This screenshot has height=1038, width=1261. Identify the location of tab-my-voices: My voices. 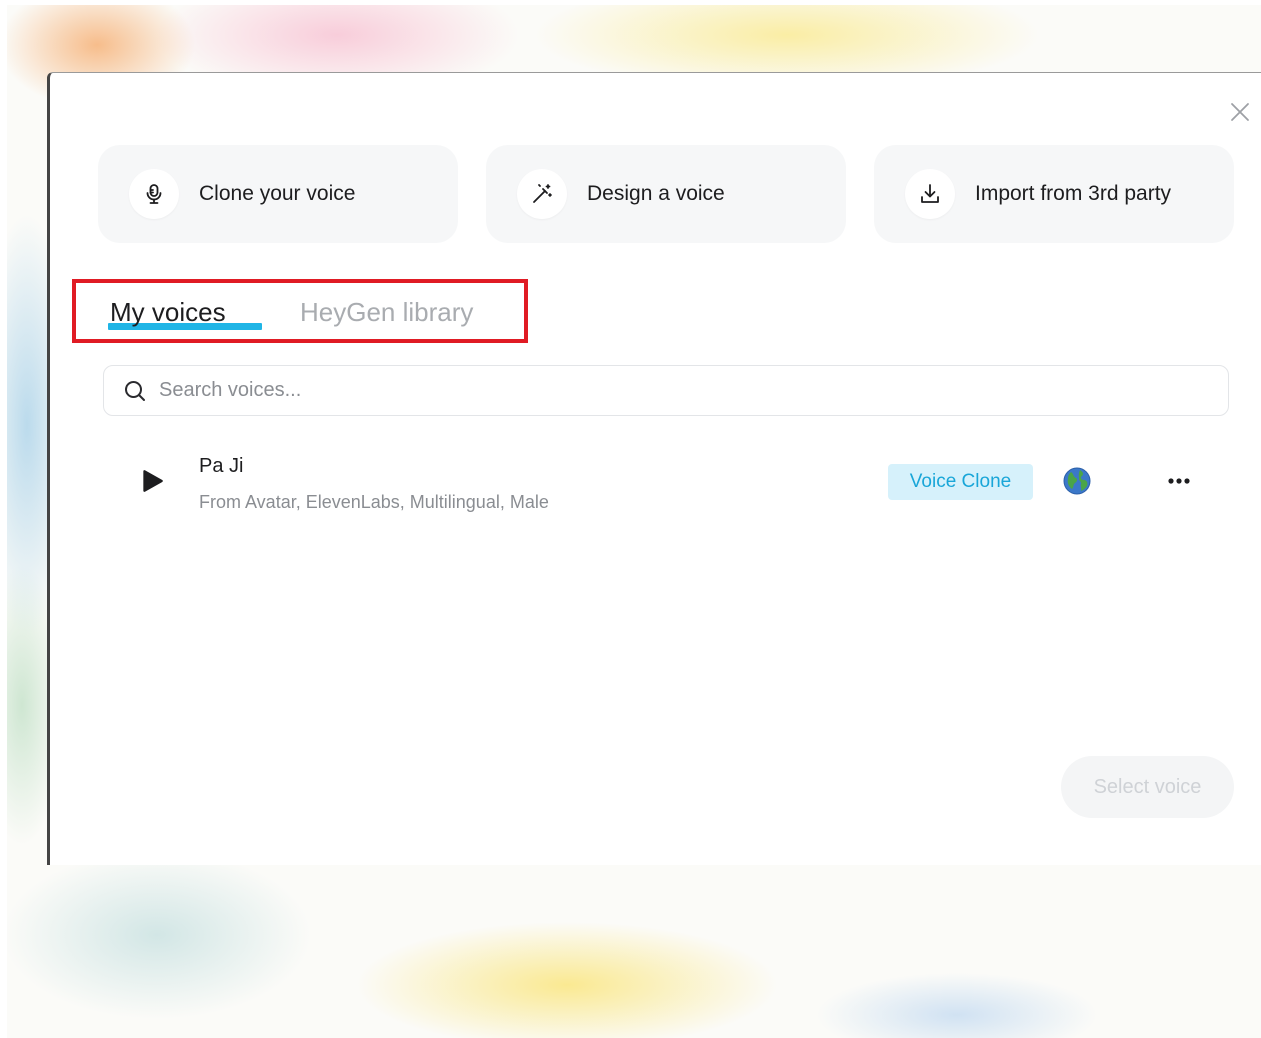
(185, 313).